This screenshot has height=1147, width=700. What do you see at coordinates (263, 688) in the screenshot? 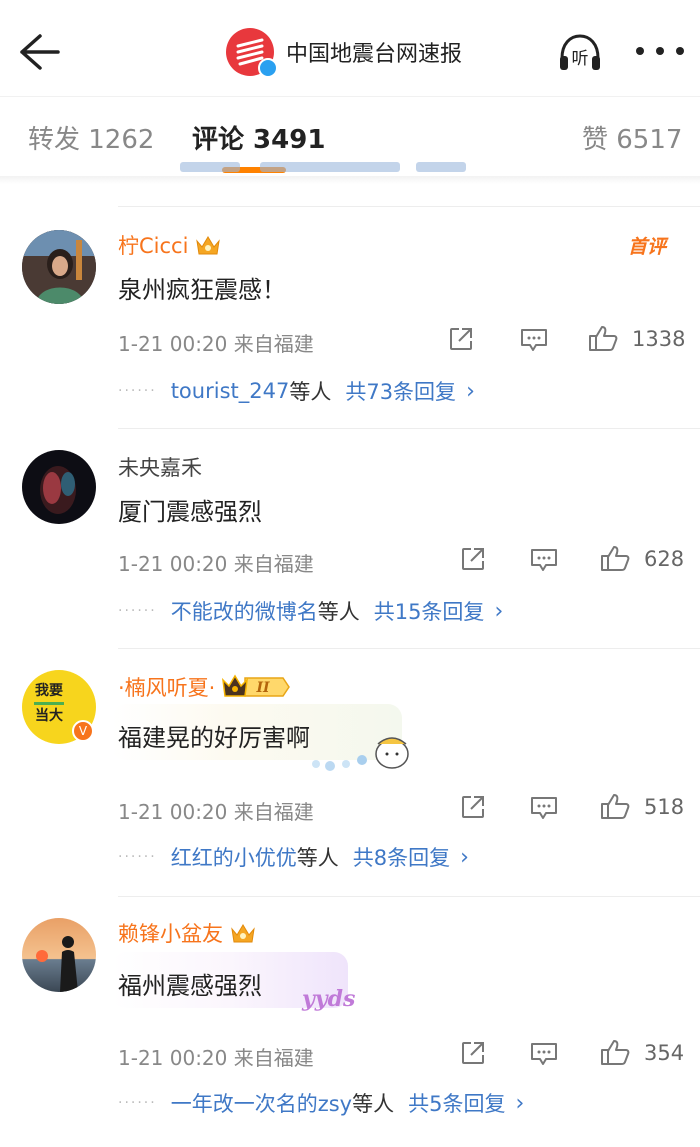
I see `svg-text: II` at bounding box center [263, 688].